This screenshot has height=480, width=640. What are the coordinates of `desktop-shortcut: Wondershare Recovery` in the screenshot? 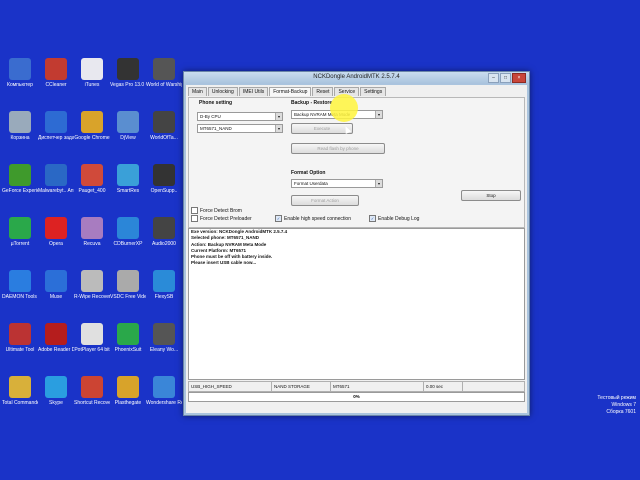 It's located at (164, 391).